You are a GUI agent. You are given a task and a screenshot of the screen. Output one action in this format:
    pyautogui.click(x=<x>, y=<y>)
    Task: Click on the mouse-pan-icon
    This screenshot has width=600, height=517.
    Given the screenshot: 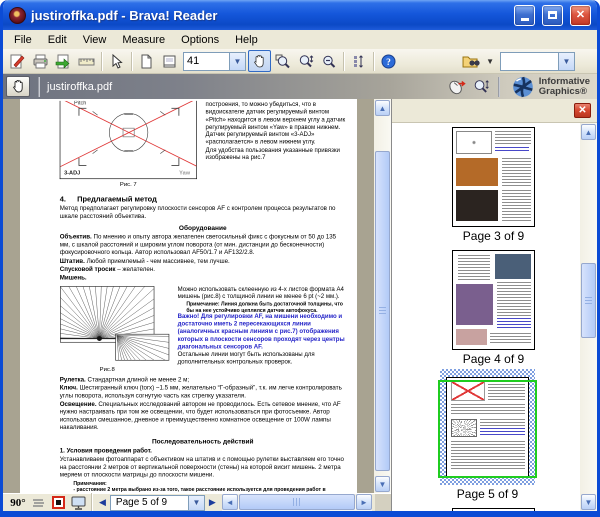 What is the action you would take?
    pyautogui.click(x=457, y=86)
    